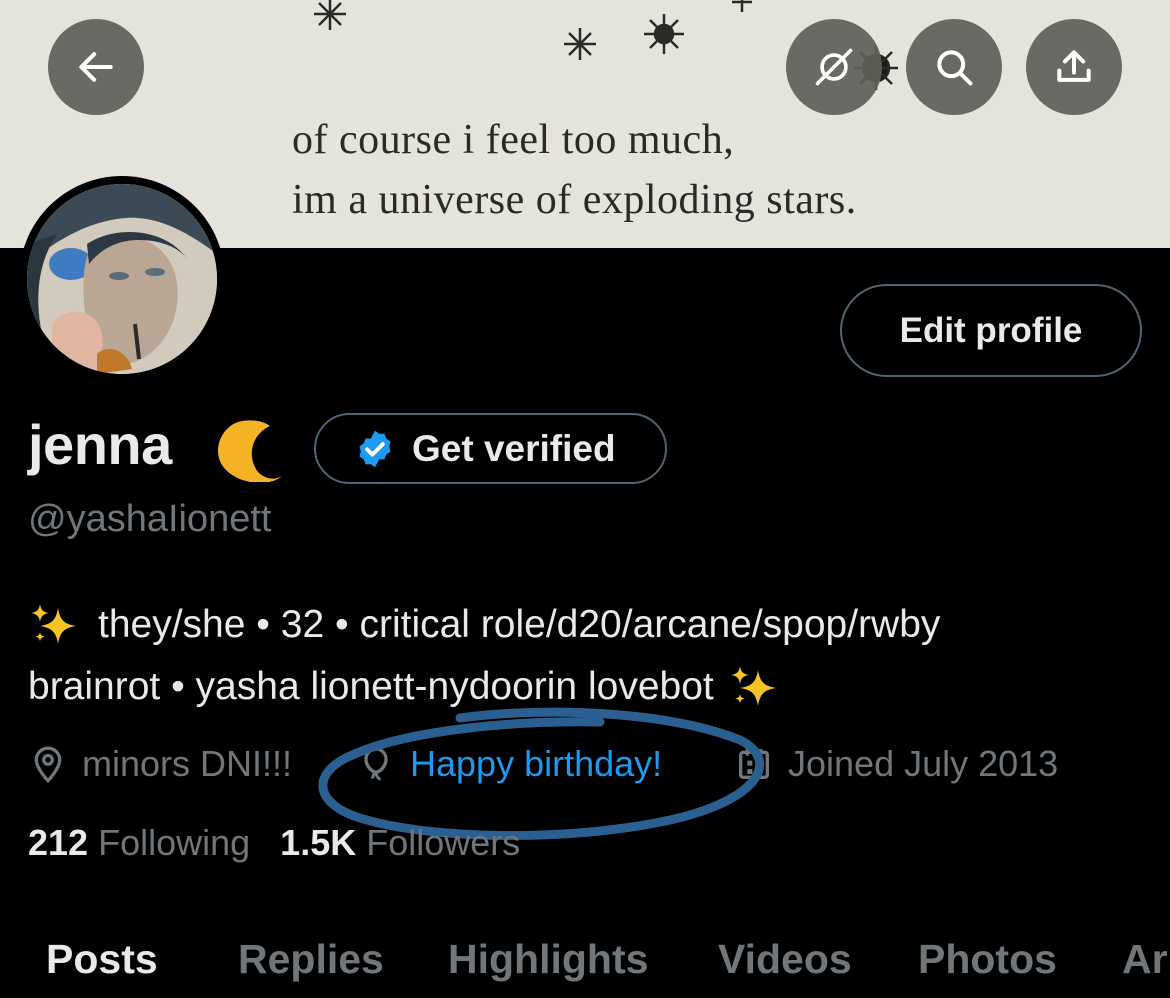 Image resolution: width=1170 pixels, height=998 pixels. I want to click on search-icon, so click(955, 68).